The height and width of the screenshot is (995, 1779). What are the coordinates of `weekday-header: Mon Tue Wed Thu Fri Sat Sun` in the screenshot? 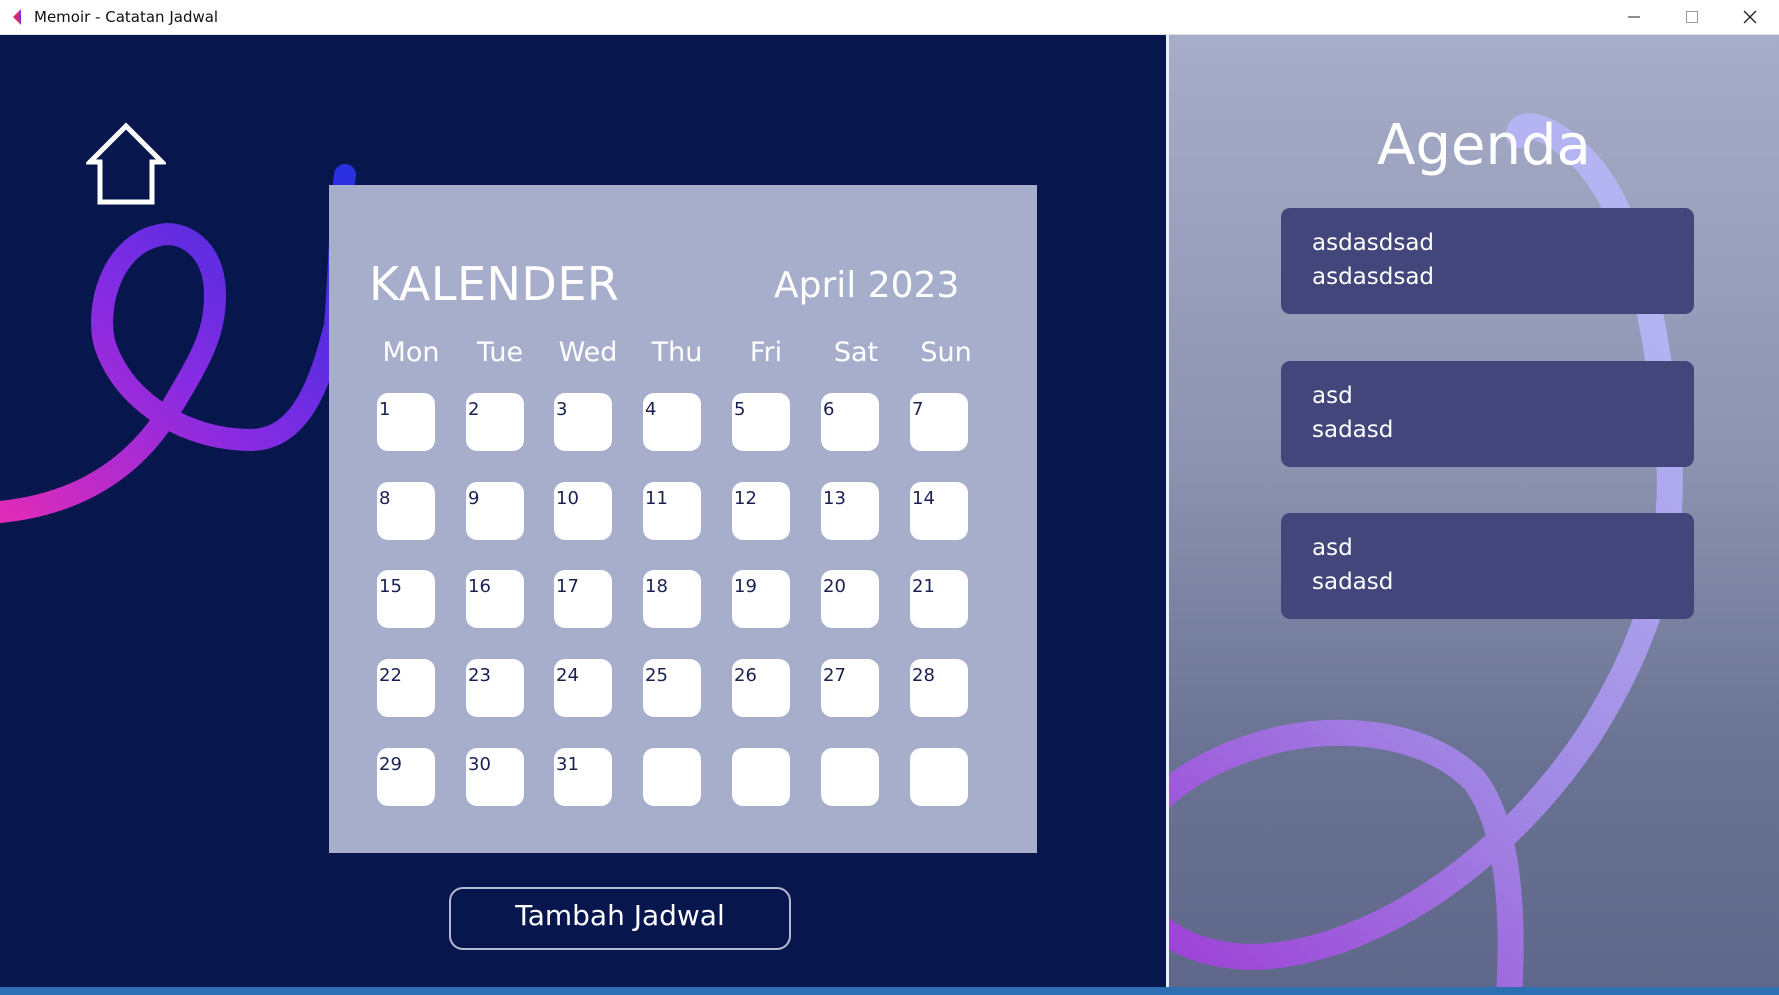 It's located at (682, 355).